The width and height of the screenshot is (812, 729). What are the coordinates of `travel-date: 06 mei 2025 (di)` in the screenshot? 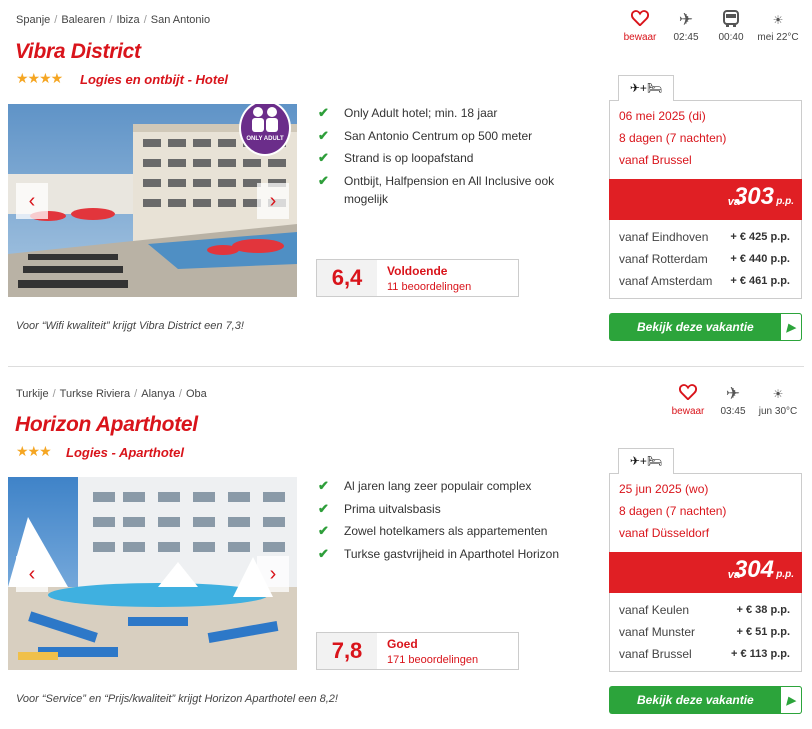 It's located at (705, 116).